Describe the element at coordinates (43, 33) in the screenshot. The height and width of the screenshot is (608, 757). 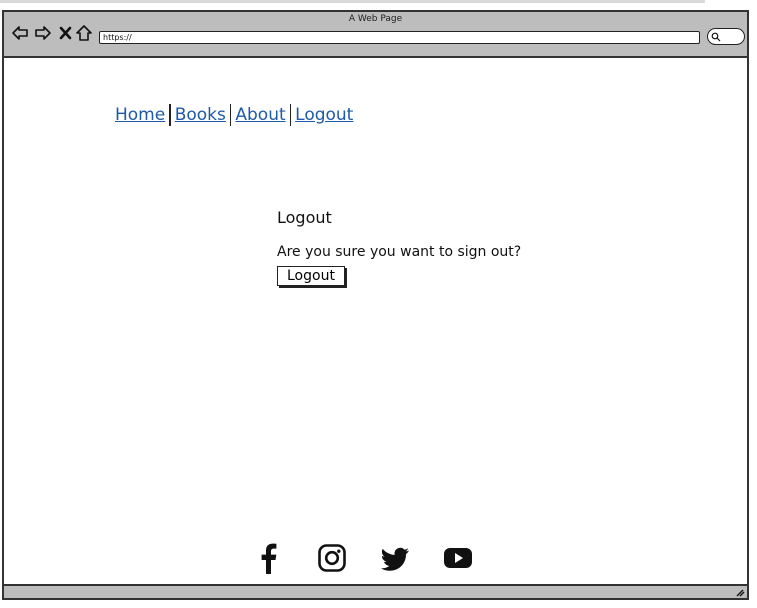
I see `forward-arrow-icon` at that location.